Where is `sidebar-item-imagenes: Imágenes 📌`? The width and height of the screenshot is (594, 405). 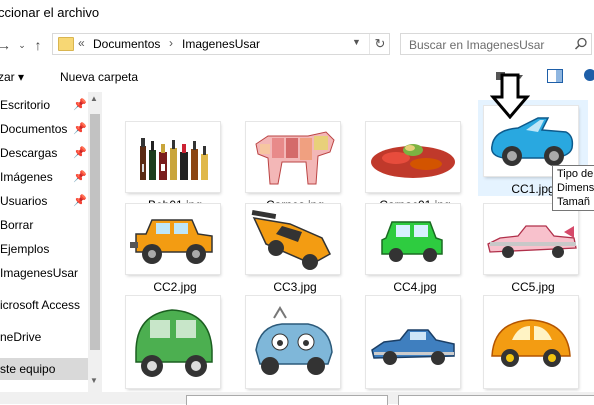 sidebar-item-imagenes: Imágenes 📌 is located at coordinates (44, 177).